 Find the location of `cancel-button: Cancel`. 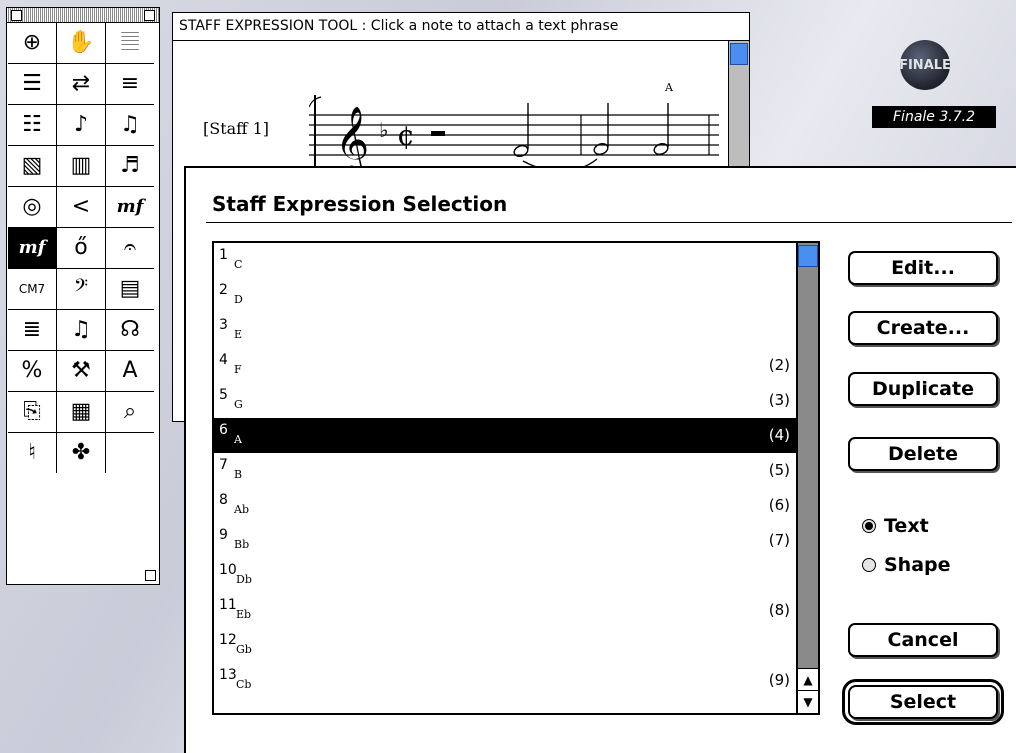

cancel-button: Cancel is located at coordinates (923, 640).